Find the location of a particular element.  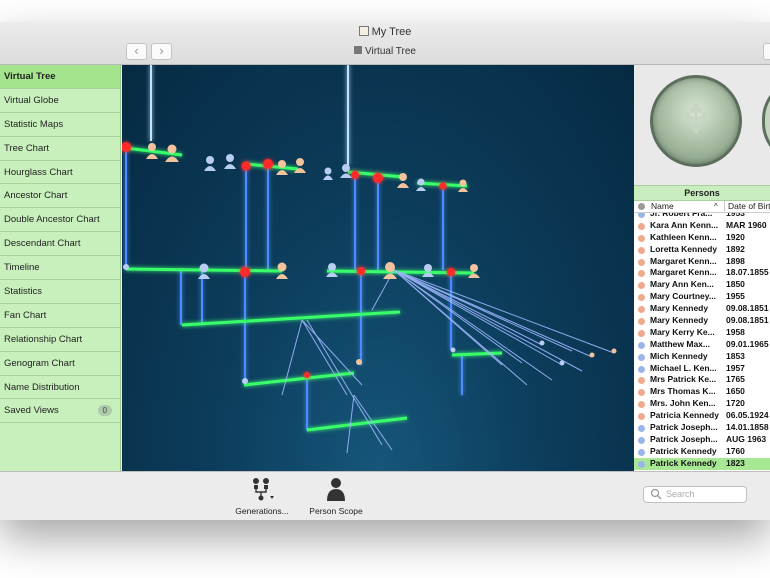

gender-column-header is located at coordinates (641, 206).